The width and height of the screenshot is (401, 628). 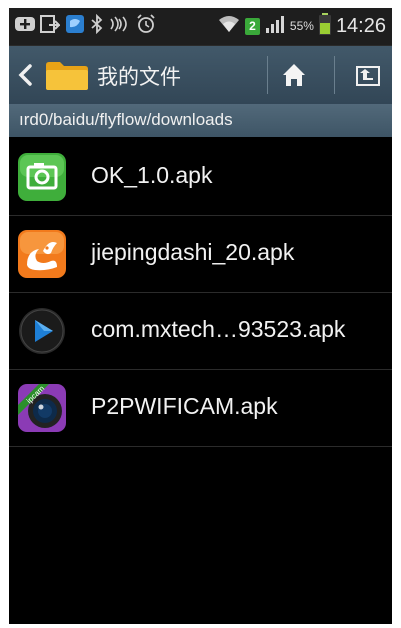 I want to click on back-arrow-icon, so click(x=26, y=75).